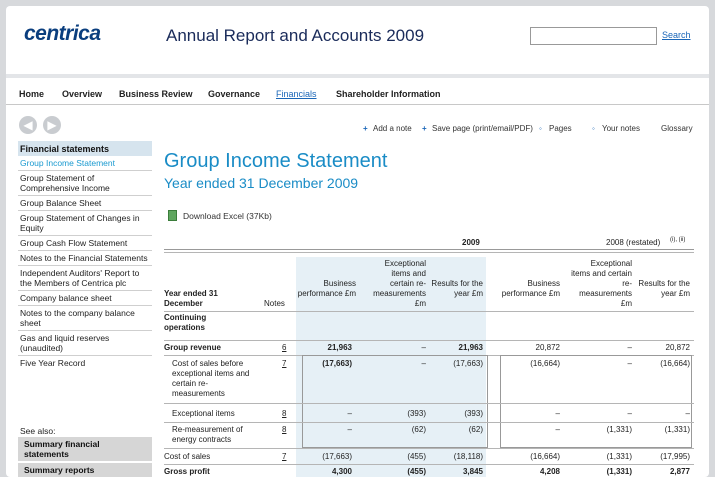 This screenshot has width=715, height=477. Describe the element at coordinates (676, 35) in the screenshot. I see `search-link: Search` at that location.